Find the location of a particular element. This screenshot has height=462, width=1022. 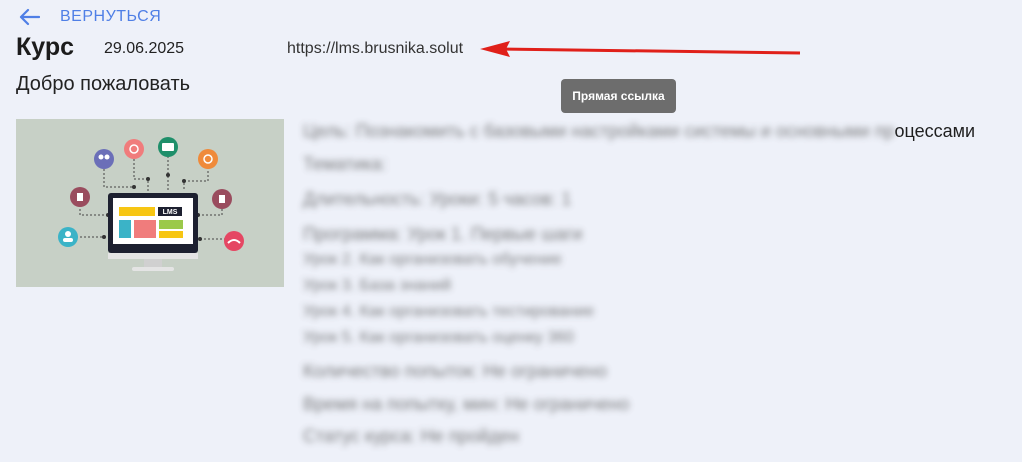

lms-badge: LMS is located at coordinates (170, 212).